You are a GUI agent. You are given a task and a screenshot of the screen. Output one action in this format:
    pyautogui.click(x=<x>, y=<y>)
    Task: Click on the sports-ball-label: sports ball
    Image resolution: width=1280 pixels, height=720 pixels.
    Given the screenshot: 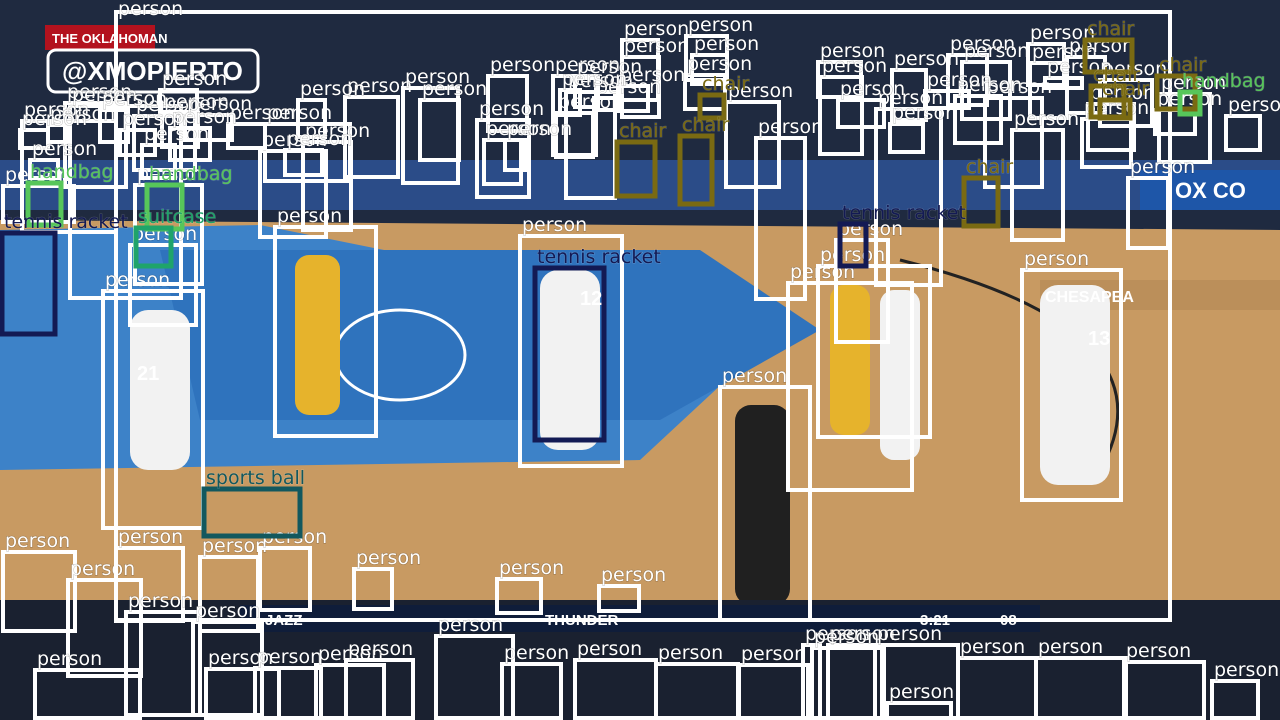 What is the action you would take?
    pyautogui.click(x=255, y=478)
    